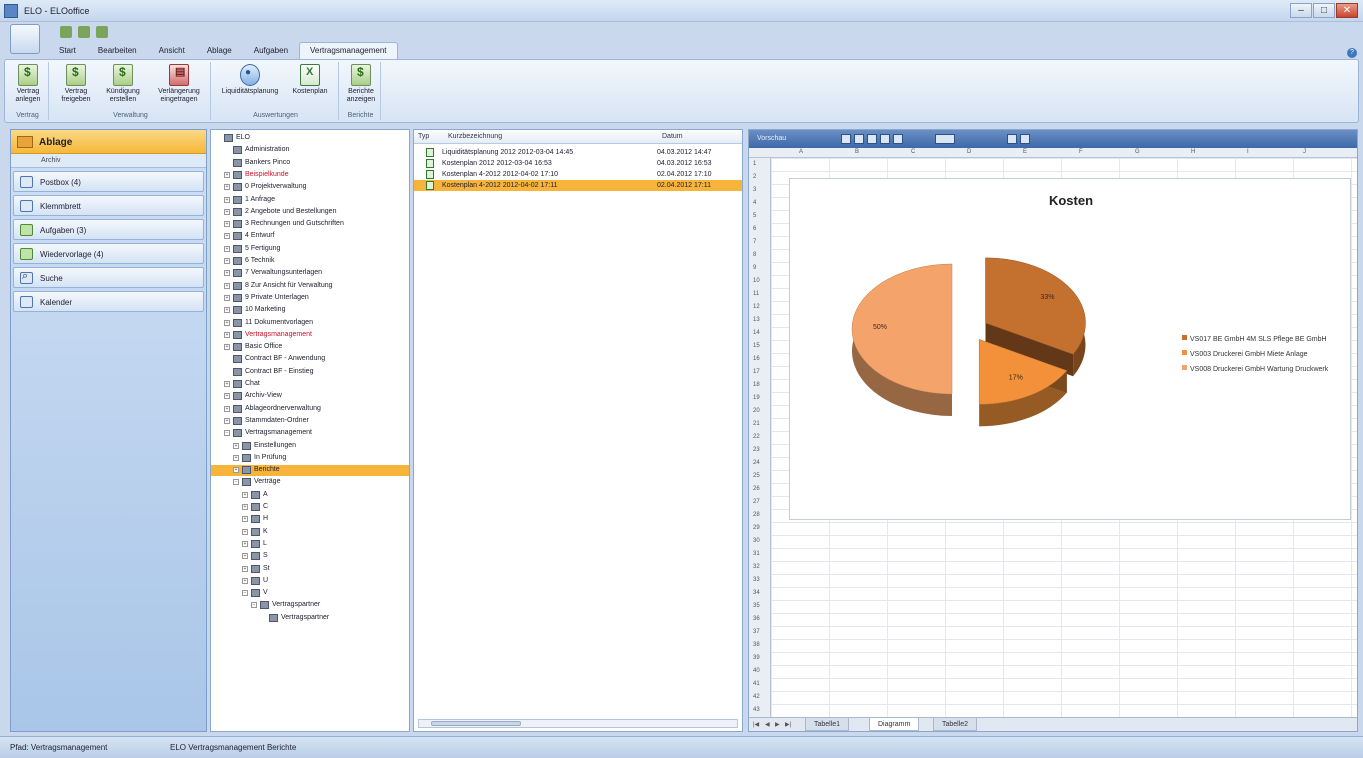 The width and height of the screenshot is (1363, 758). Describe the element at coordinates (1025, 139) in the screenshot. I see `settings-icon` at that location.